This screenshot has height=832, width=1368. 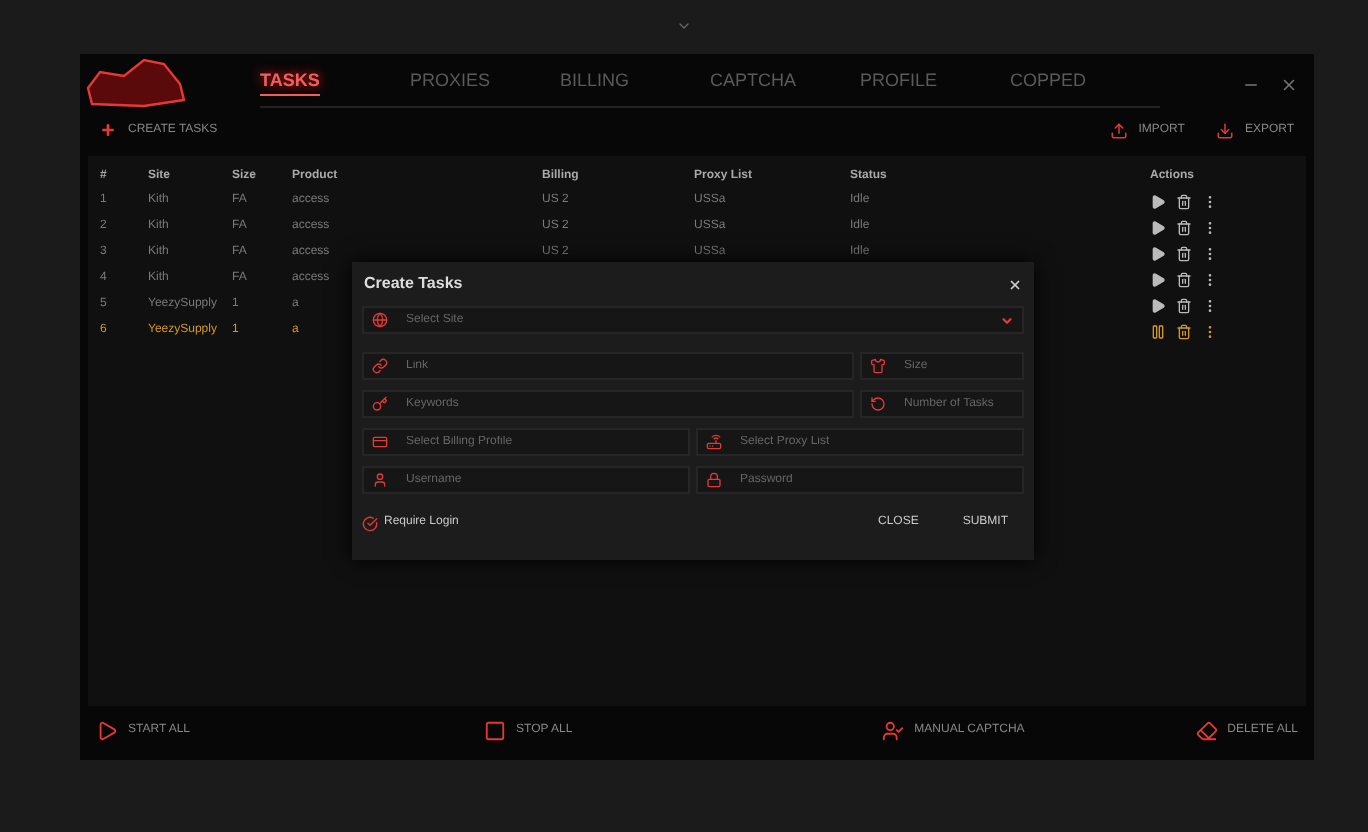 I want to click on eraser-icon, so click(x=1206, y=730).